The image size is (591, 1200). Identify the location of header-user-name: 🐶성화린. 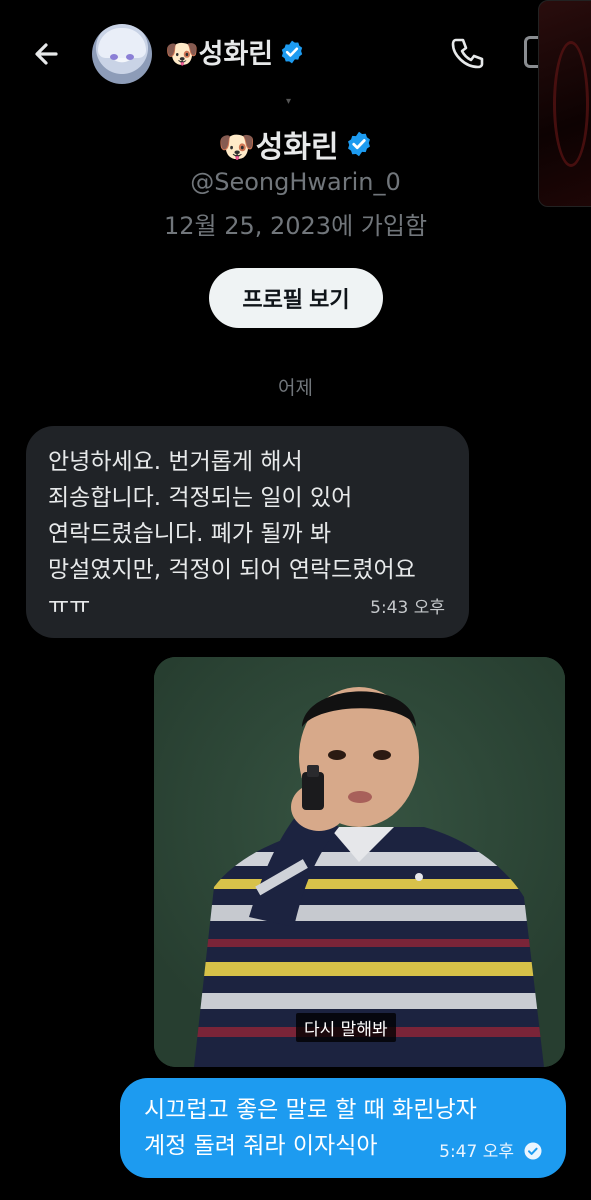
(219, 54).